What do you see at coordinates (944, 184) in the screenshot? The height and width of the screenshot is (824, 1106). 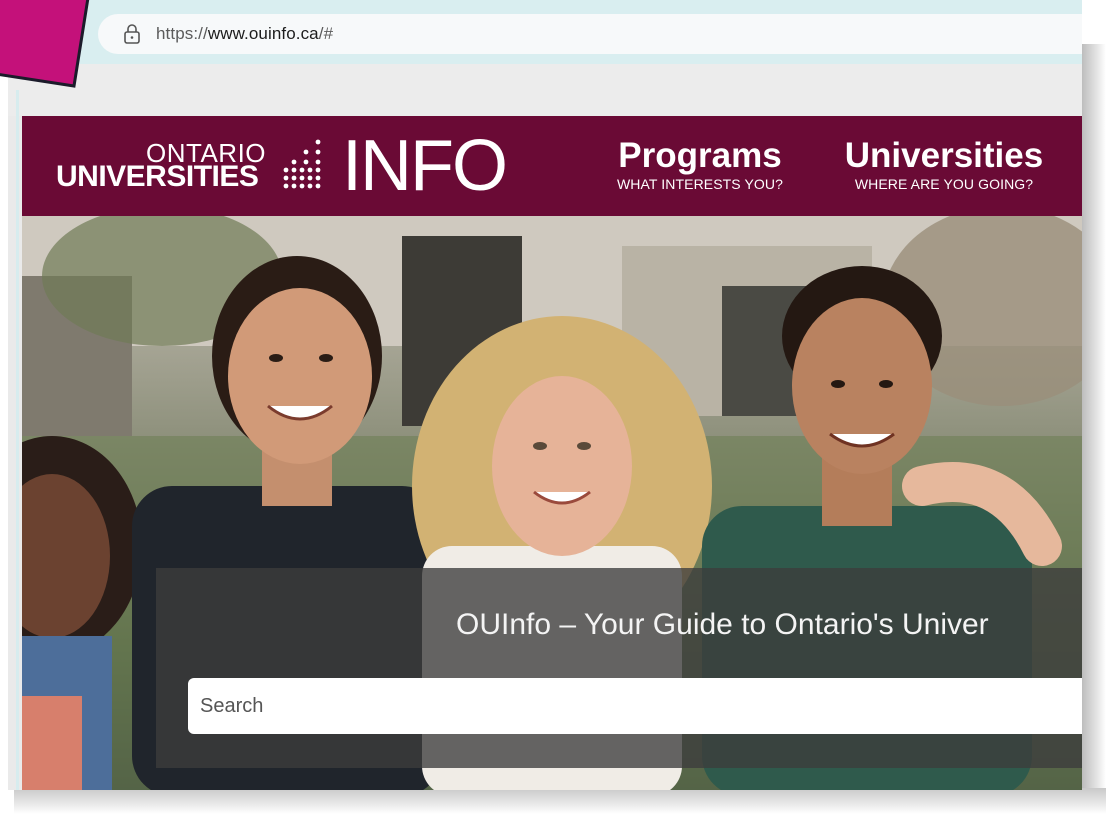 I see `nav-universities-subtitle: WHERE ARE YOU GOING?` at bounding box center [944, 184].